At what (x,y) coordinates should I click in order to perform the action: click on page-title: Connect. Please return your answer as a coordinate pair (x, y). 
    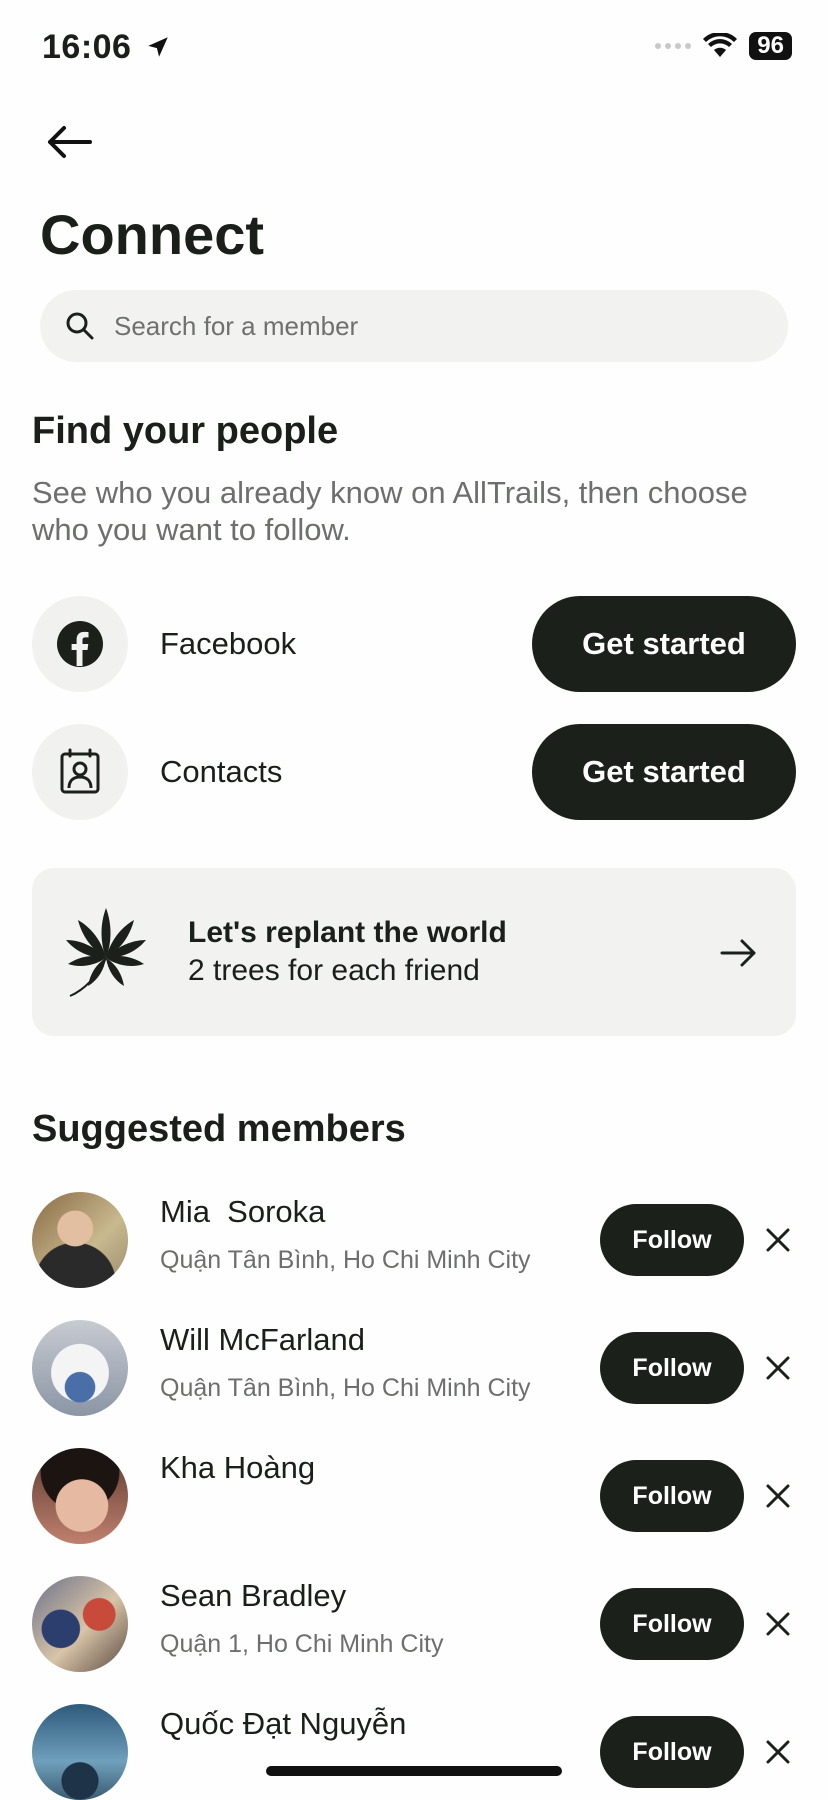
    Looking at the image, I should click on (152, 234).